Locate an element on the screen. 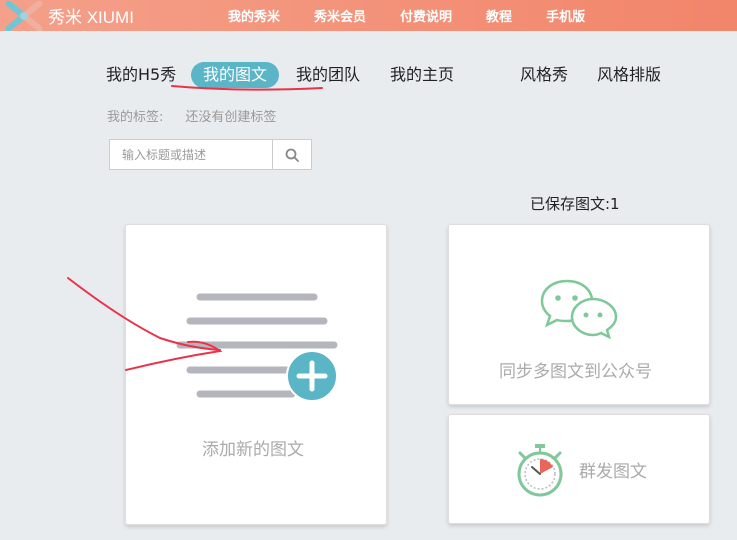 This screenshot has height=540, width=737. top-bar: 秀米 XIUMI 我的秀米 秀米会员 付费说明 教程 手机版 is located at coordinates (368, 15).